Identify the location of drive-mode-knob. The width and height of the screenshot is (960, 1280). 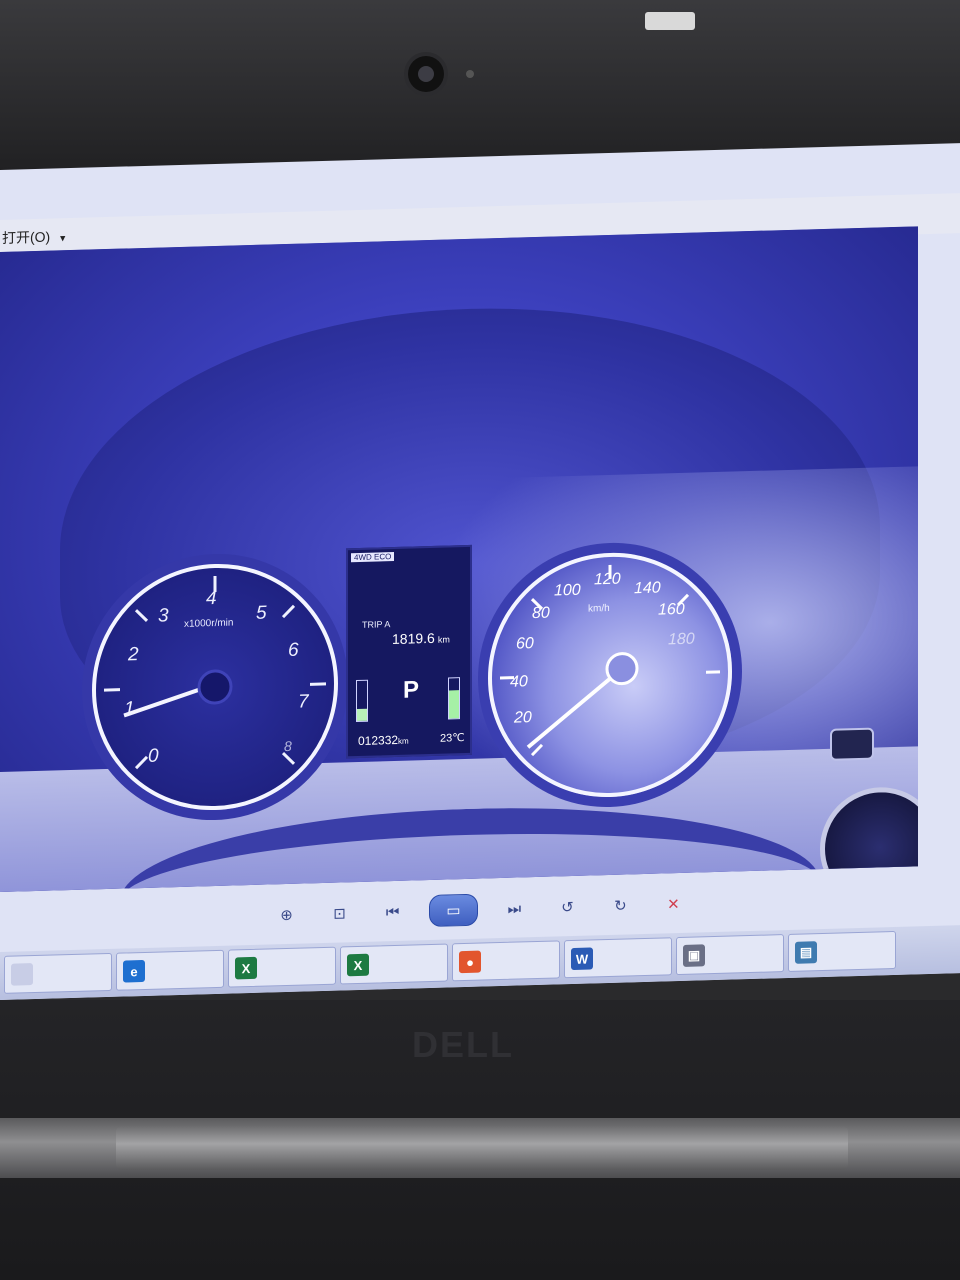
(852, 744).